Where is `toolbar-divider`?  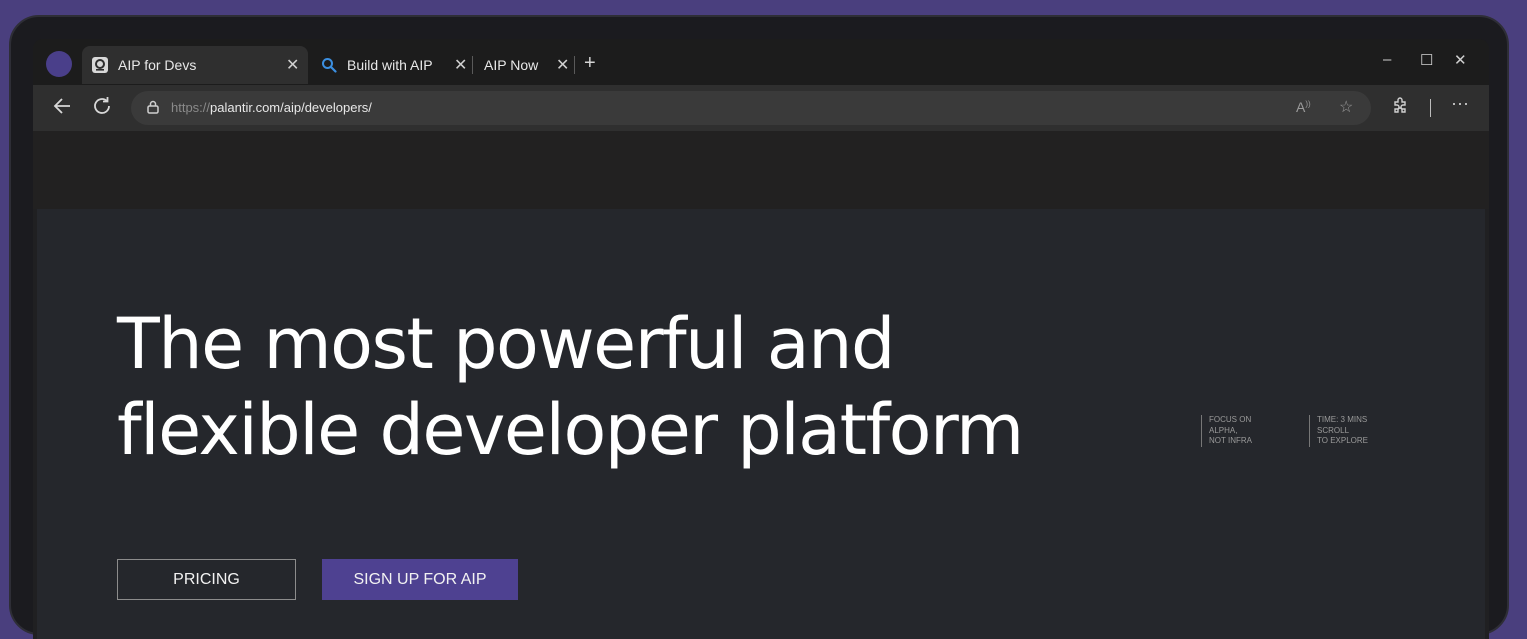
toolbar-divider is located at coordinates (1430, 108).